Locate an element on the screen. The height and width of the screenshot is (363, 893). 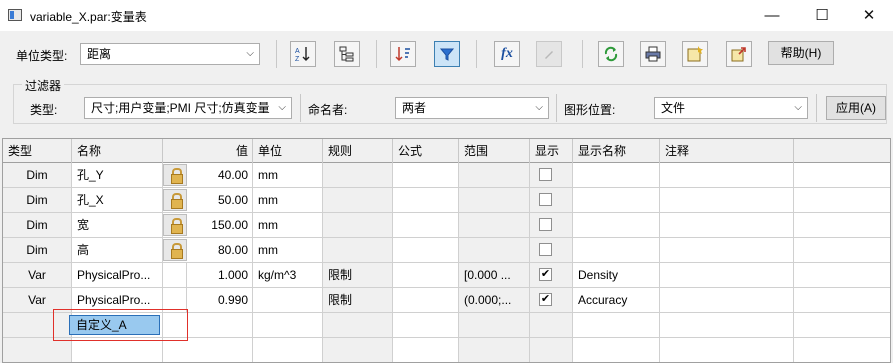
cell-name is located at coordinates (117, 350).